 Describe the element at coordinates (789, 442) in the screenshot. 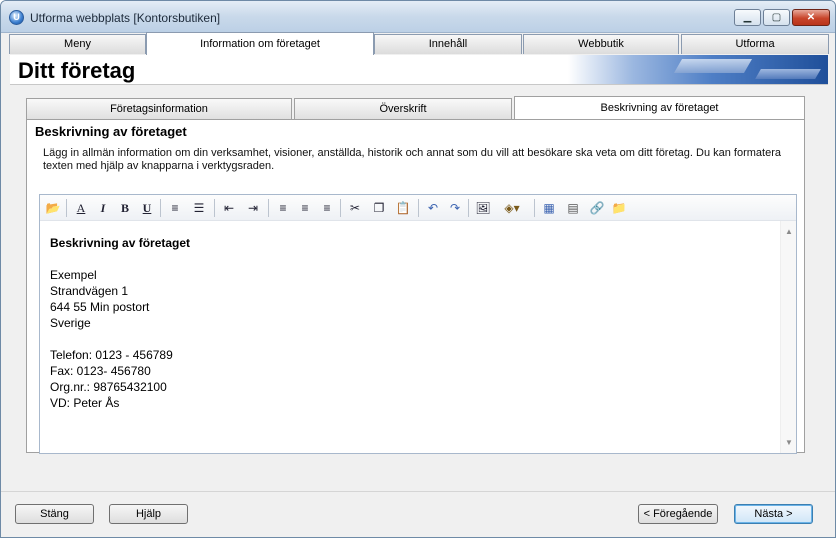

I see `scroll-down-icon: ▼` at that location.